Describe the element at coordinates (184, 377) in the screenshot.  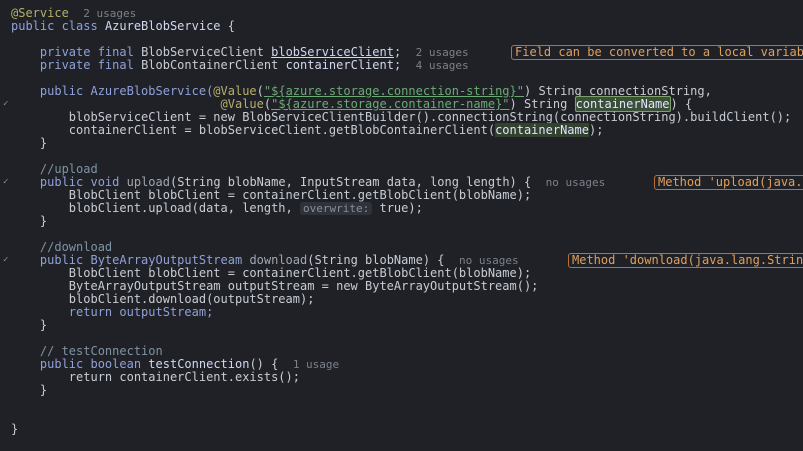
I see `statement: return containerClient.exists();` at that location.